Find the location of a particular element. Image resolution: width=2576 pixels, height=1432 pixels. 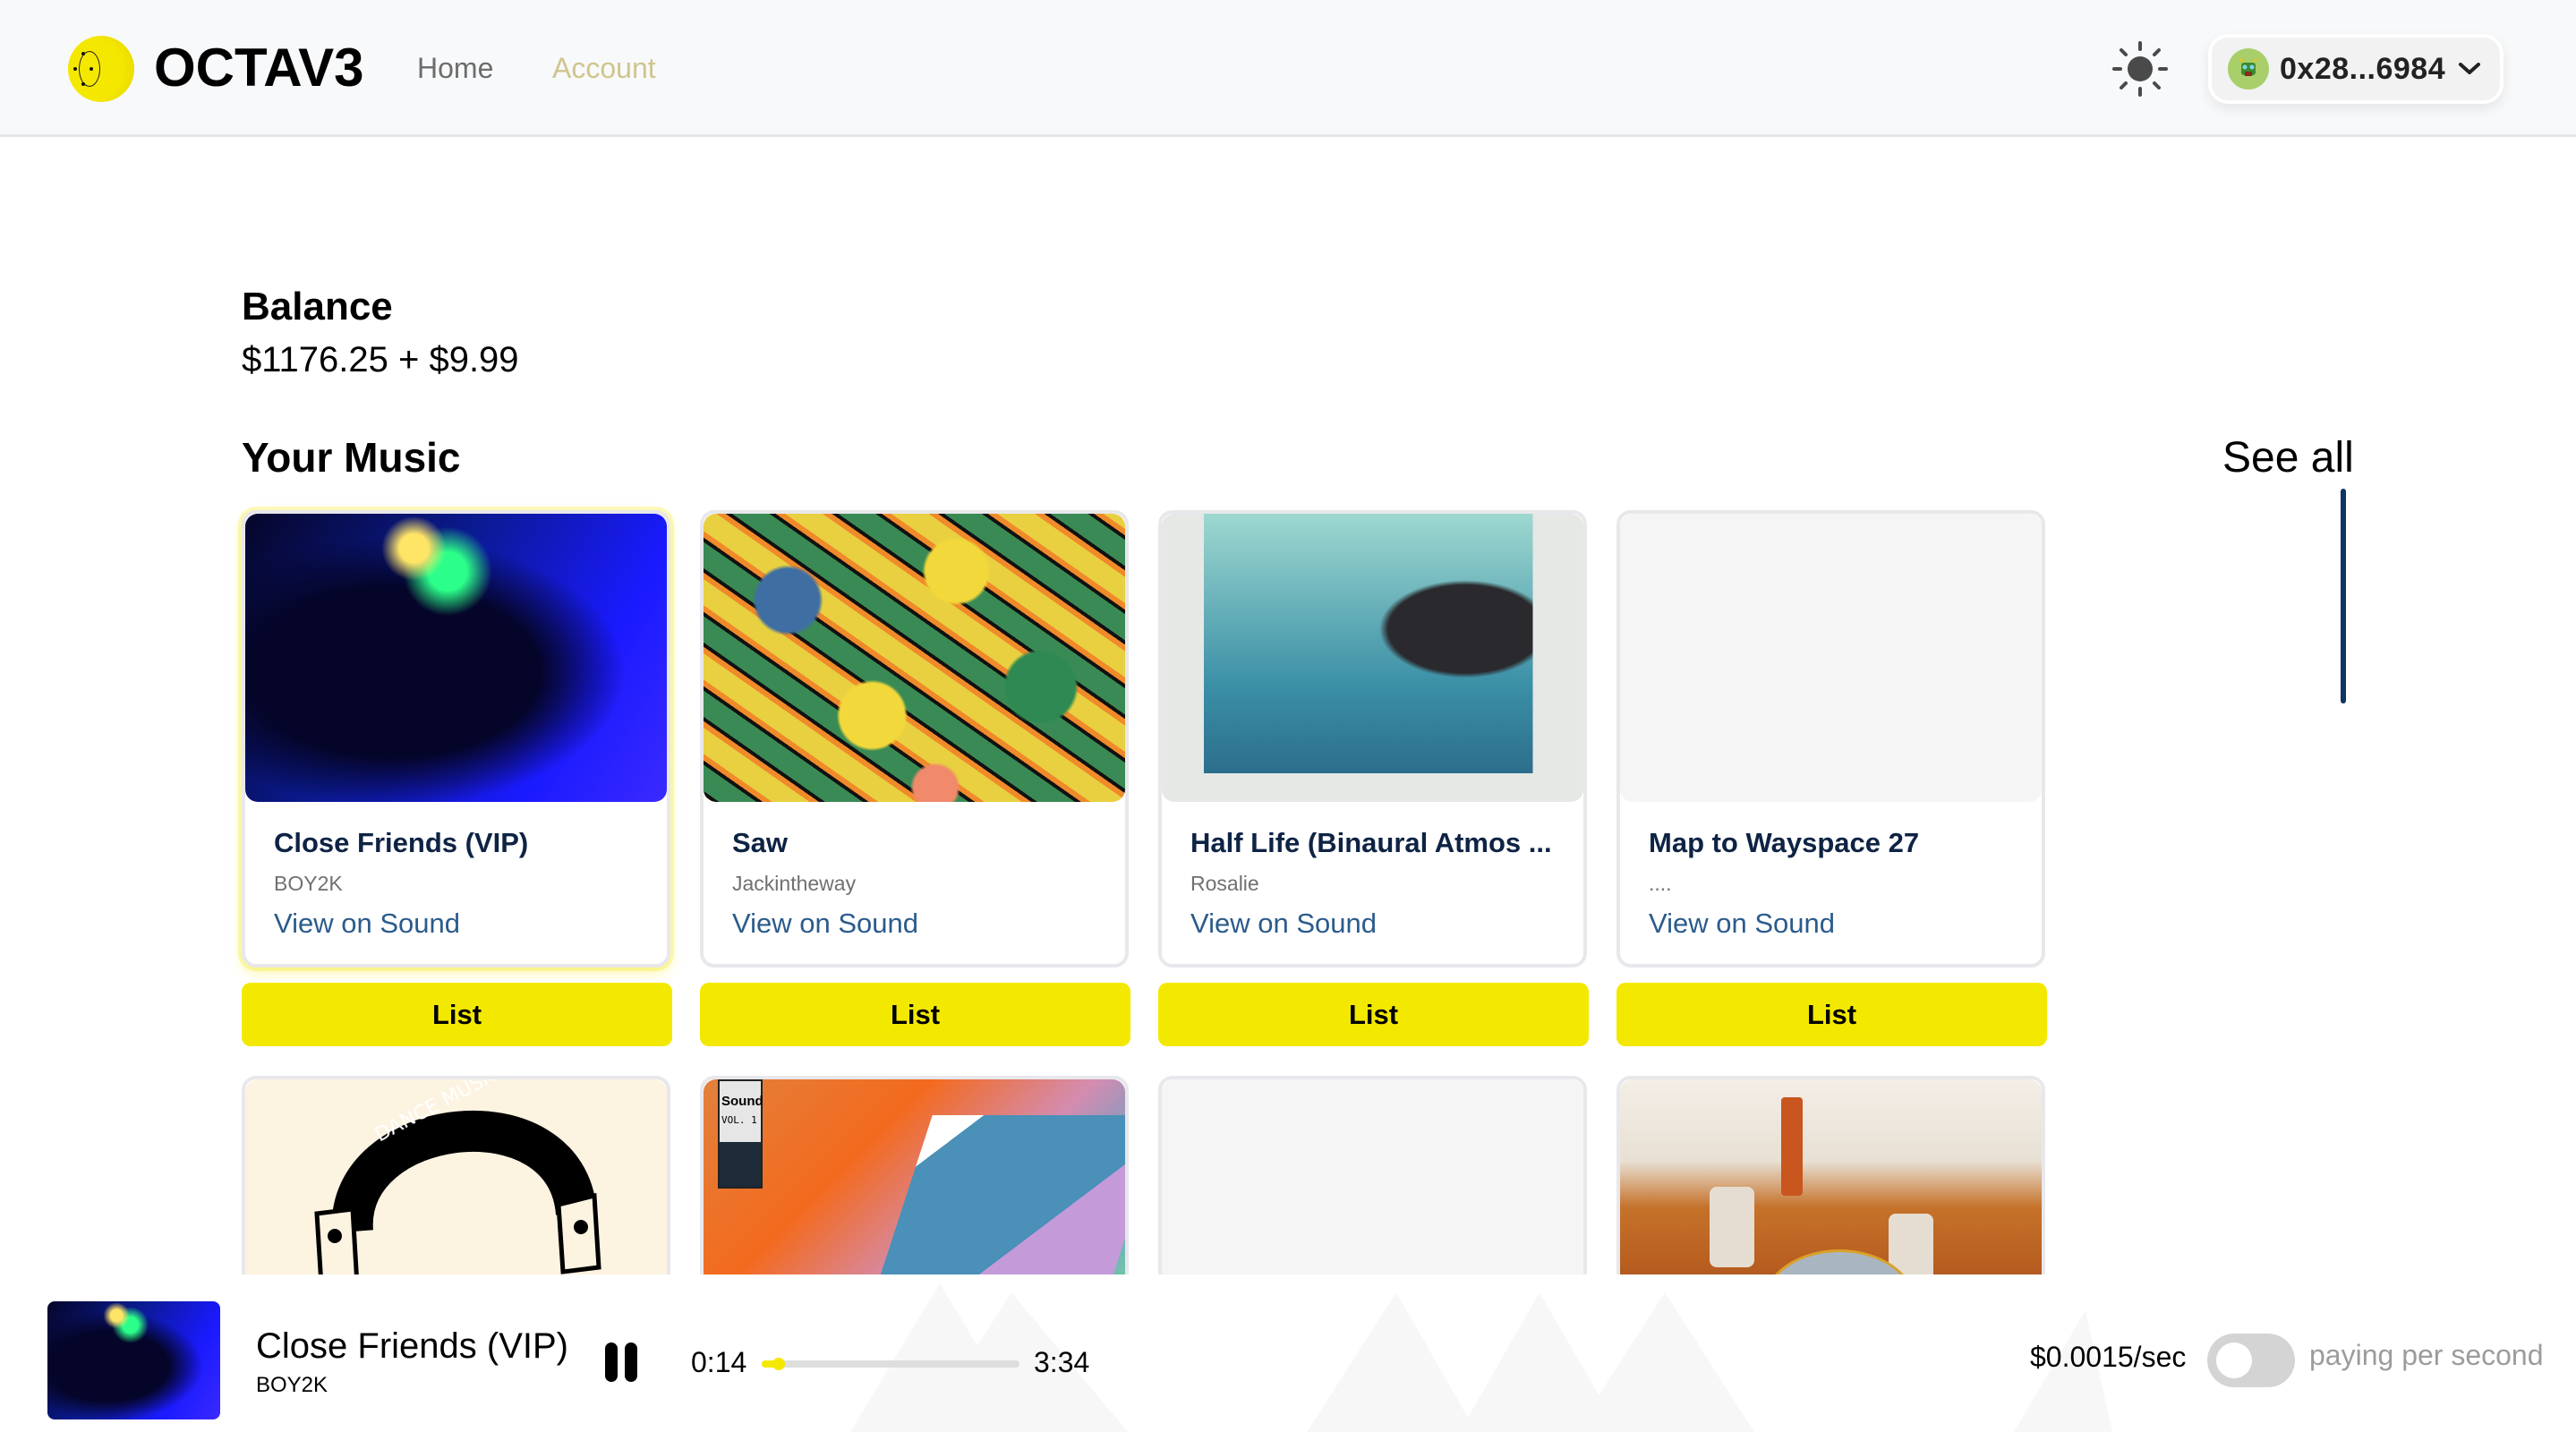

see-all-link: See all is located at coordinates (2288, 457).